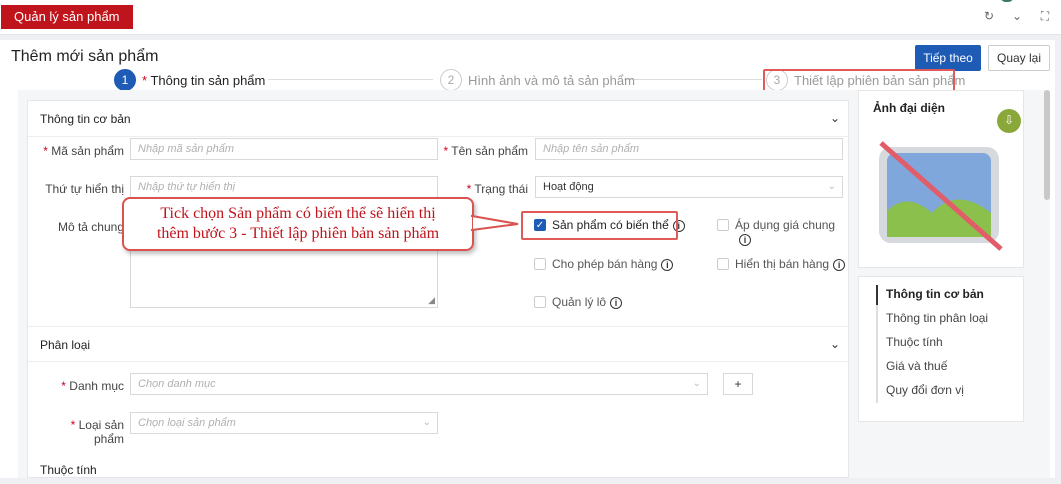 The image size is (1061, 484). Describe the element at coordinates (723, 264) in the screenshot. I see `show-sale-checkbox` at that location.